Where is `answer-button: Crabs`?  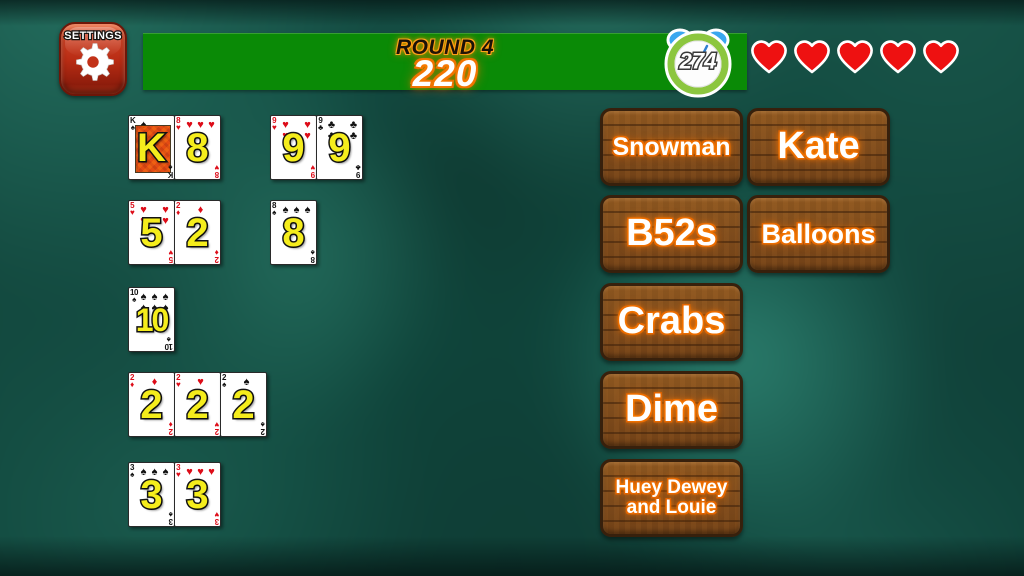 answer-button: Crabs is located at coordinates (671, 322).